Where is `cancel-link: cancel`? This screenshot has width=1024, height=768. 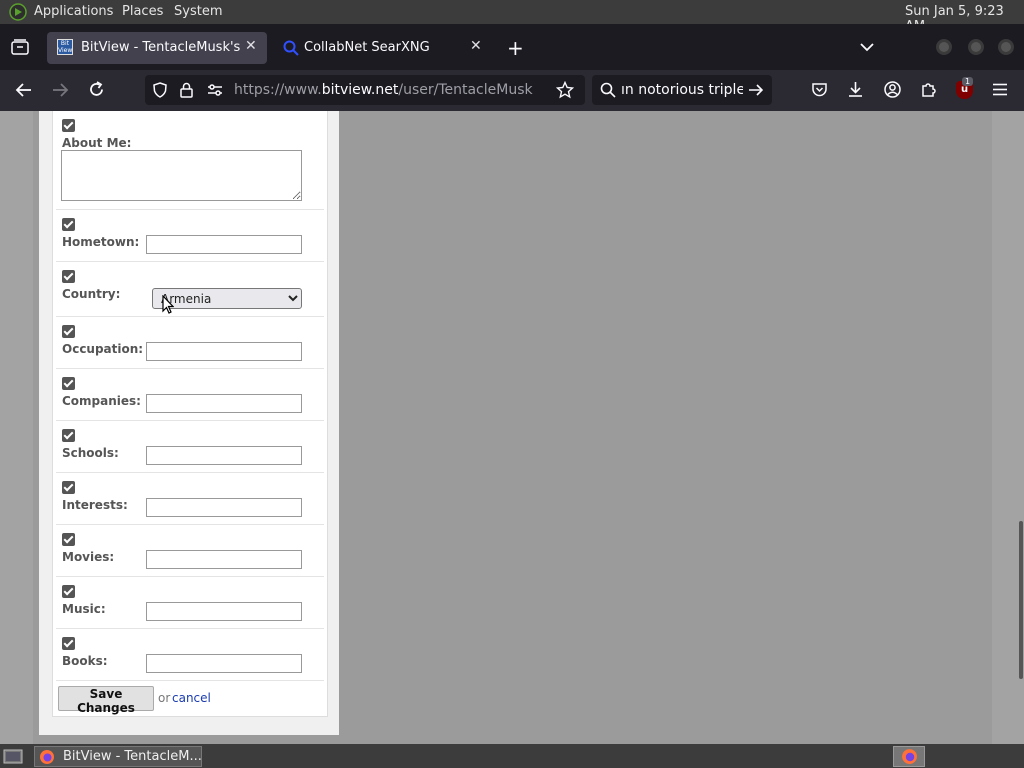
cancel-link: cancel is located at coordinates (191, 698).